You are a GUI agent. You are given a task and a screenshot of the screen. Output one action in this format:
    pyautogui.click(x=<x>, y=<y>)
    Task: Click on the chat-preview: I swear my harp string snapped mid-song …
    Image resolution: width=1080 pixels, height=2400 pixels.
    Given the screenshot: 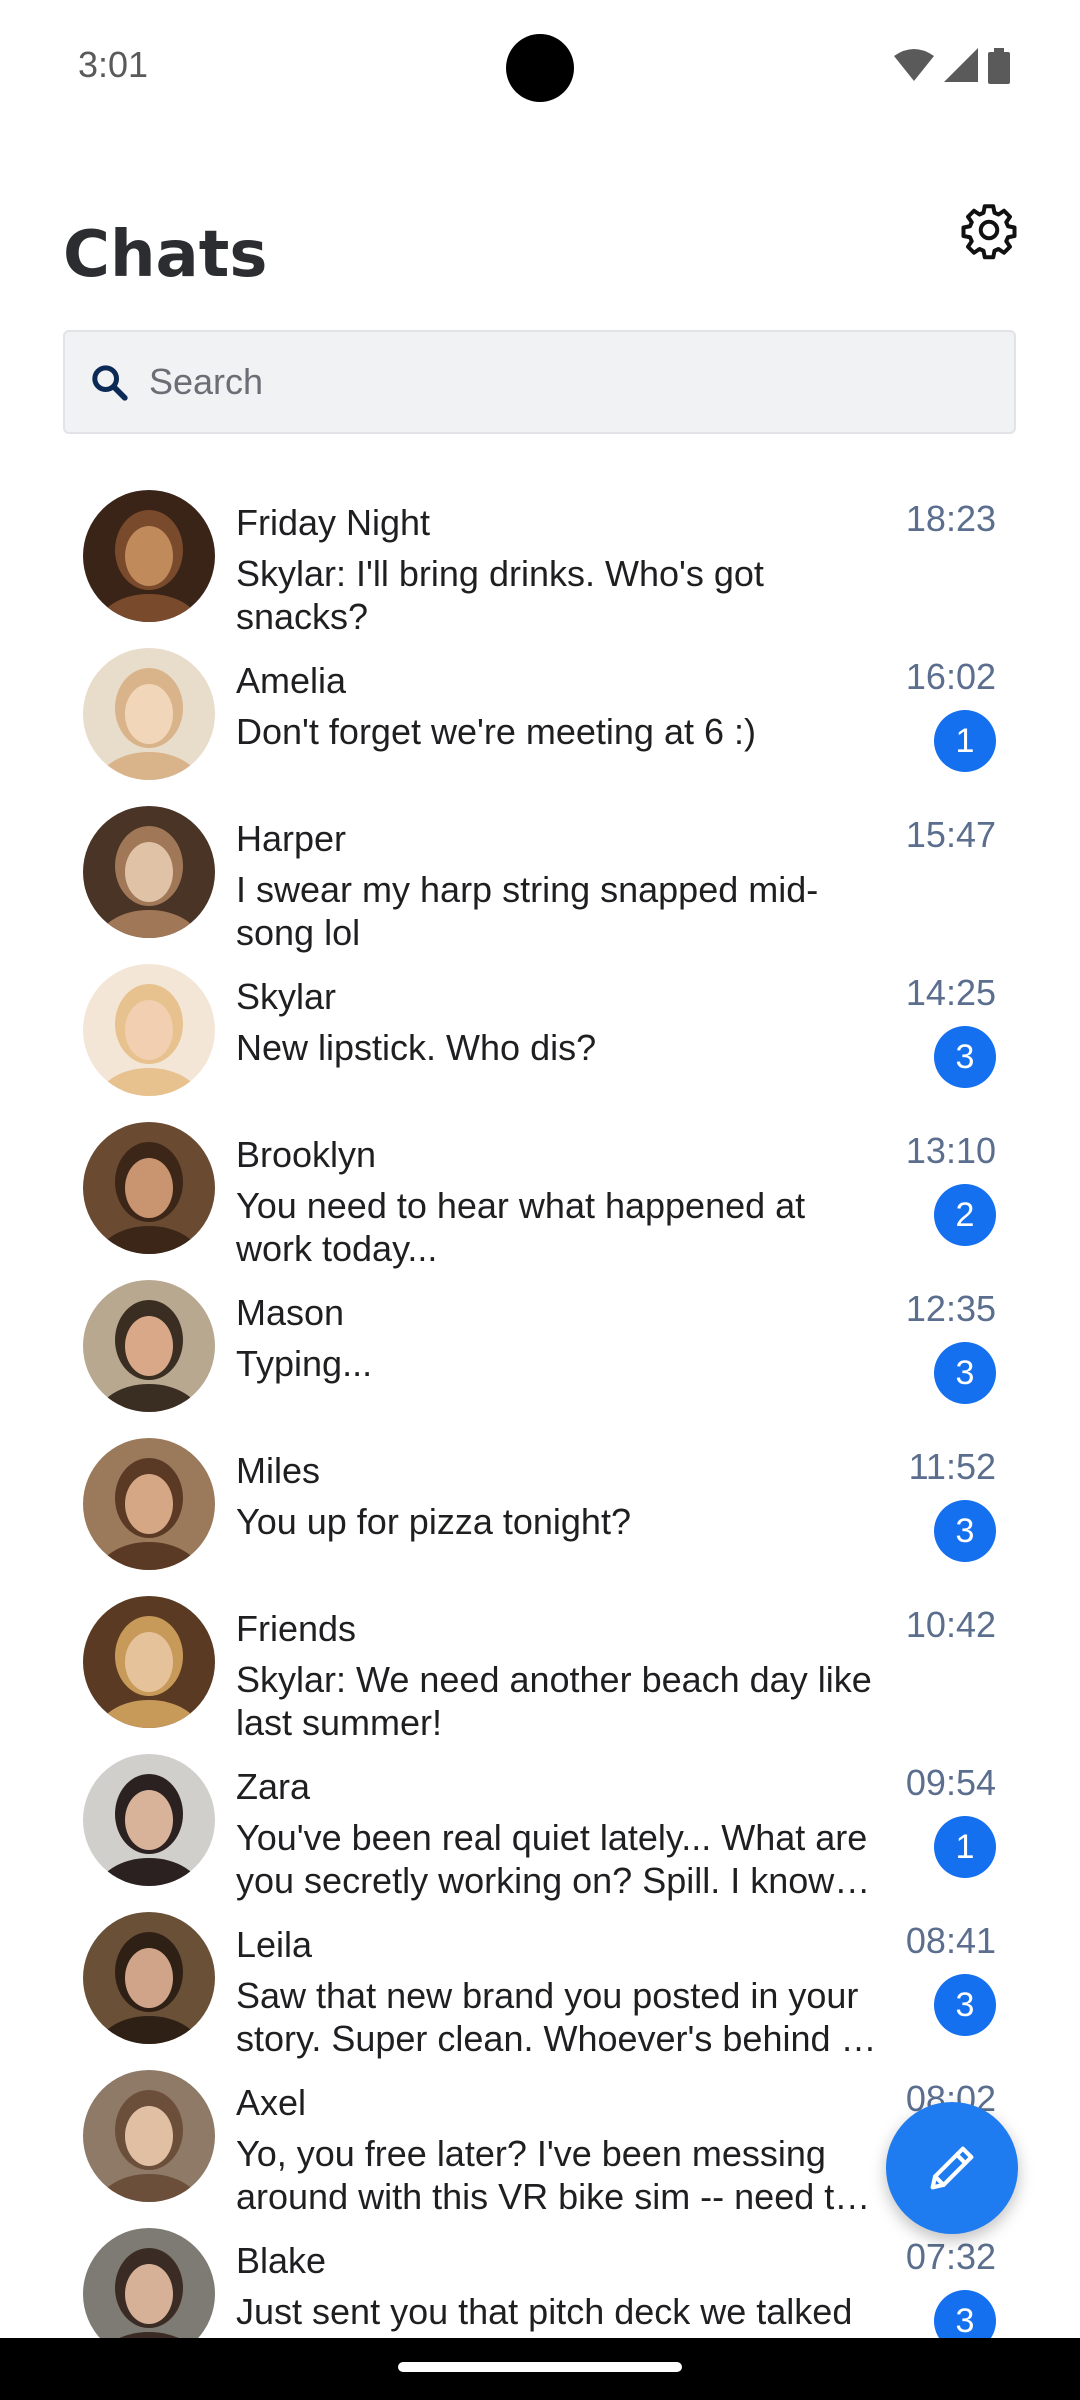 What is the action you would take?
    pyautogui.click(x=527, y=911)
    